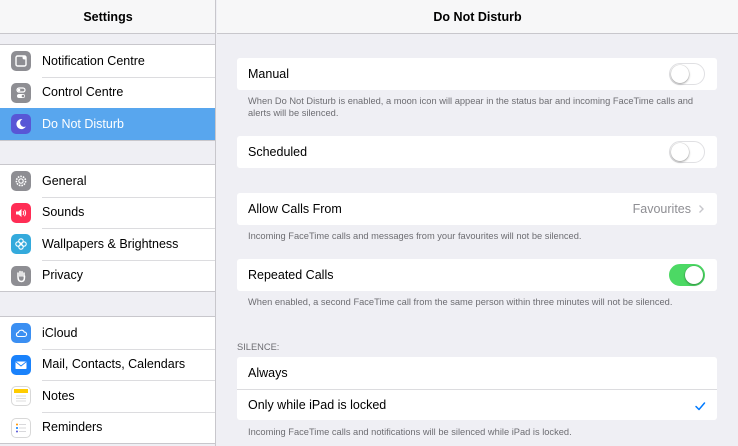 Image resolution: width=738 pixels, height=446 pixels. Describe the element at coordinates (477, 74) in the screenshot. I see `manual-row: Manual` at that location.